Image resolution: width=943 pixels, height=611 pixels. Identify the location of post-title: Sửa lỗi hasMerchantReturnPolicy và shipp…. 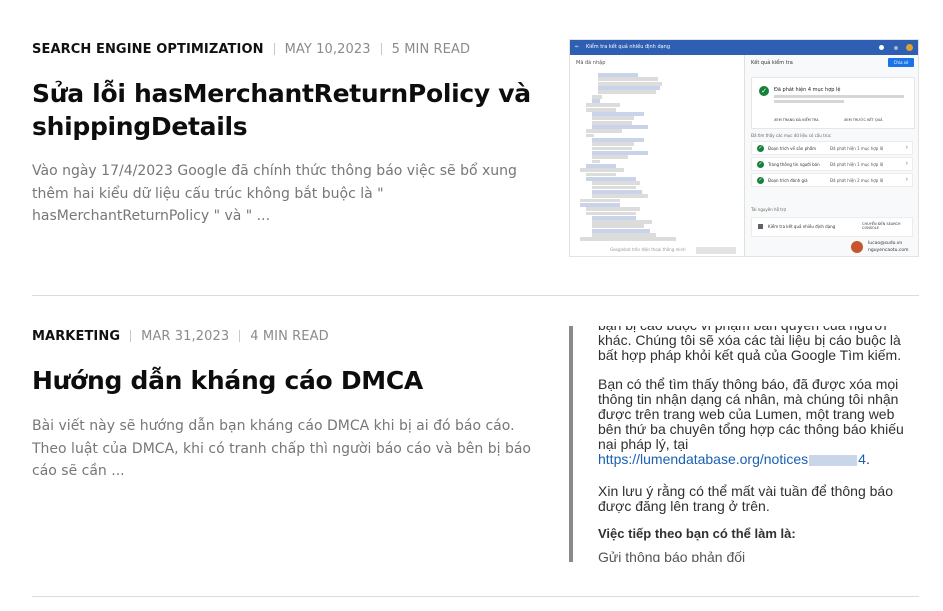
(282, 110).